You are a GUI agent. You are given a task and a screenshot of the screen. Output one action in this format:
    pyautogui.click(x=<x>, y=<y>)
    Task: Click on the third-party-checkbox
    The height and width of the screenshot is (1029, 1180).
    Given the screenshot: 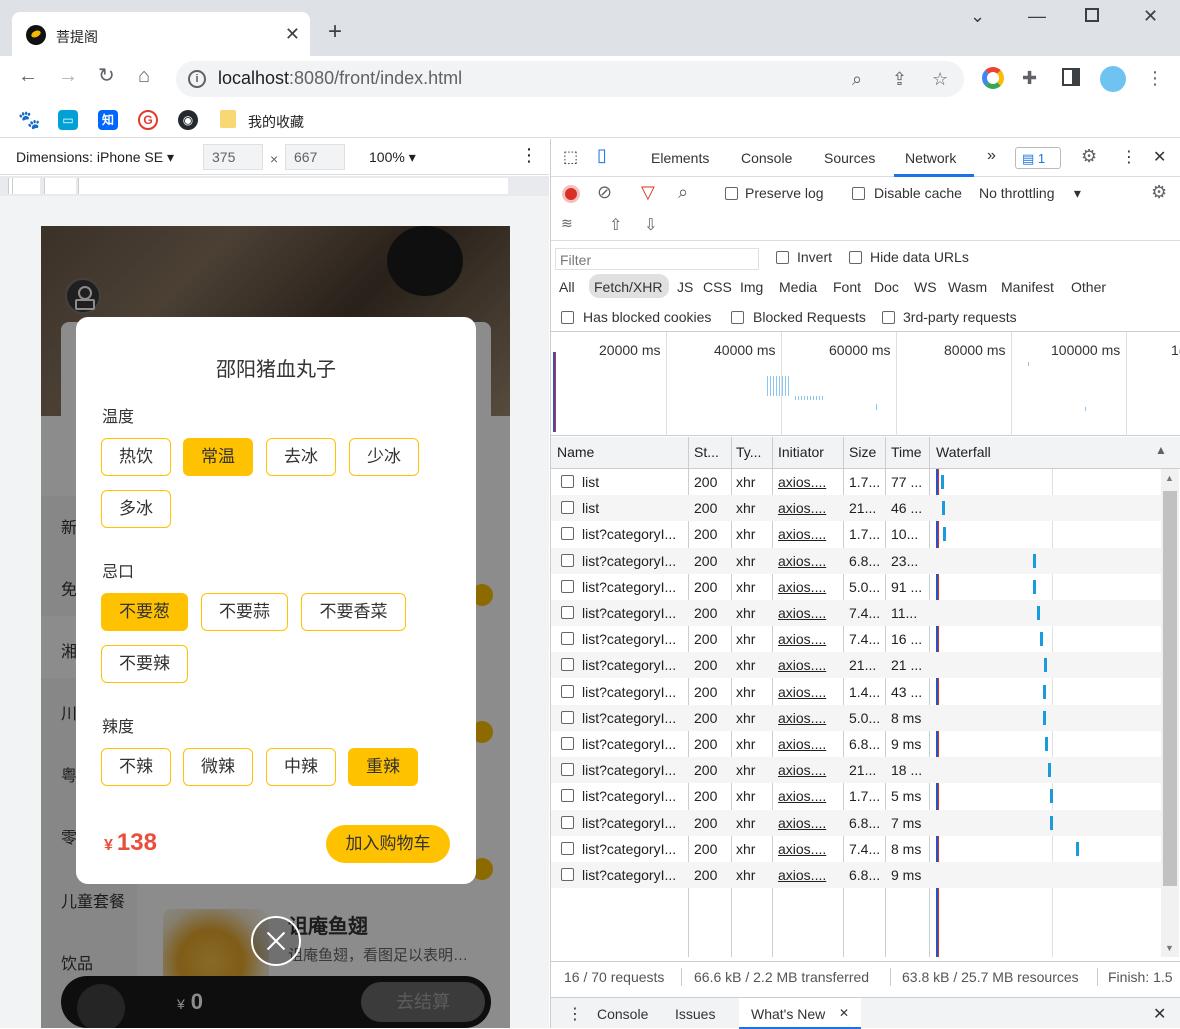 What is the action you would take?
    pyautogui.click(x=888, y=317)
    